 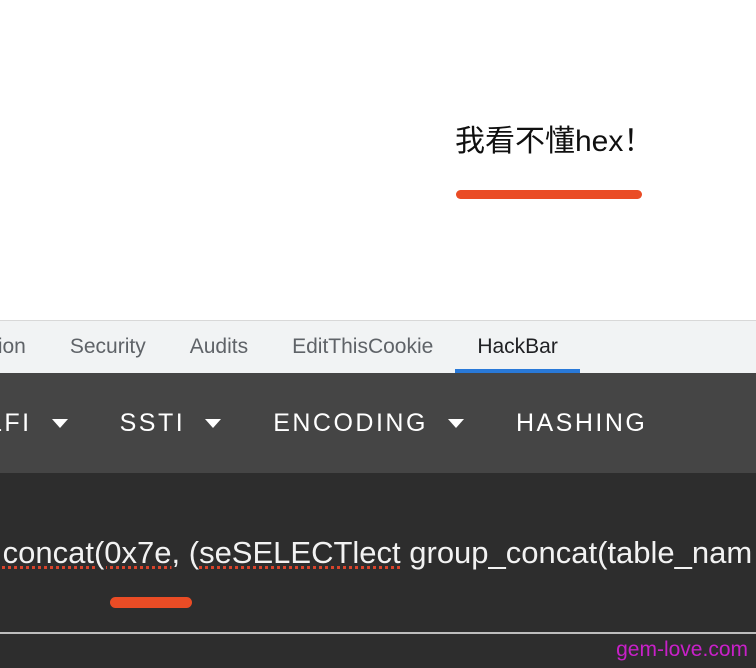 I want to click on site-watermark: gem-love.com, so click(x=682, y=649).